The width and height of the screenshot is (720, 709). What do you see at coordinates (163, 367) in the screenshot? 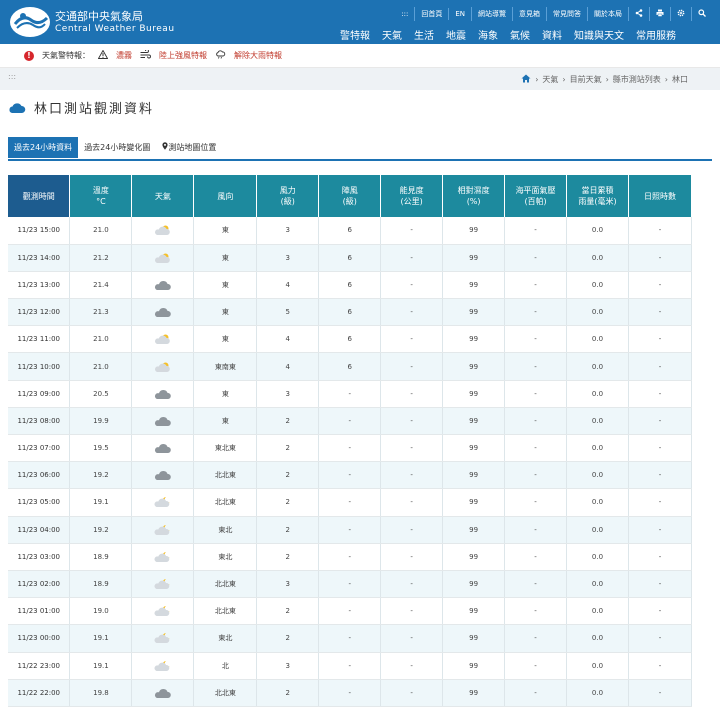
I see `partly-cloudy-day-icon` at bounding box center [163, 367].